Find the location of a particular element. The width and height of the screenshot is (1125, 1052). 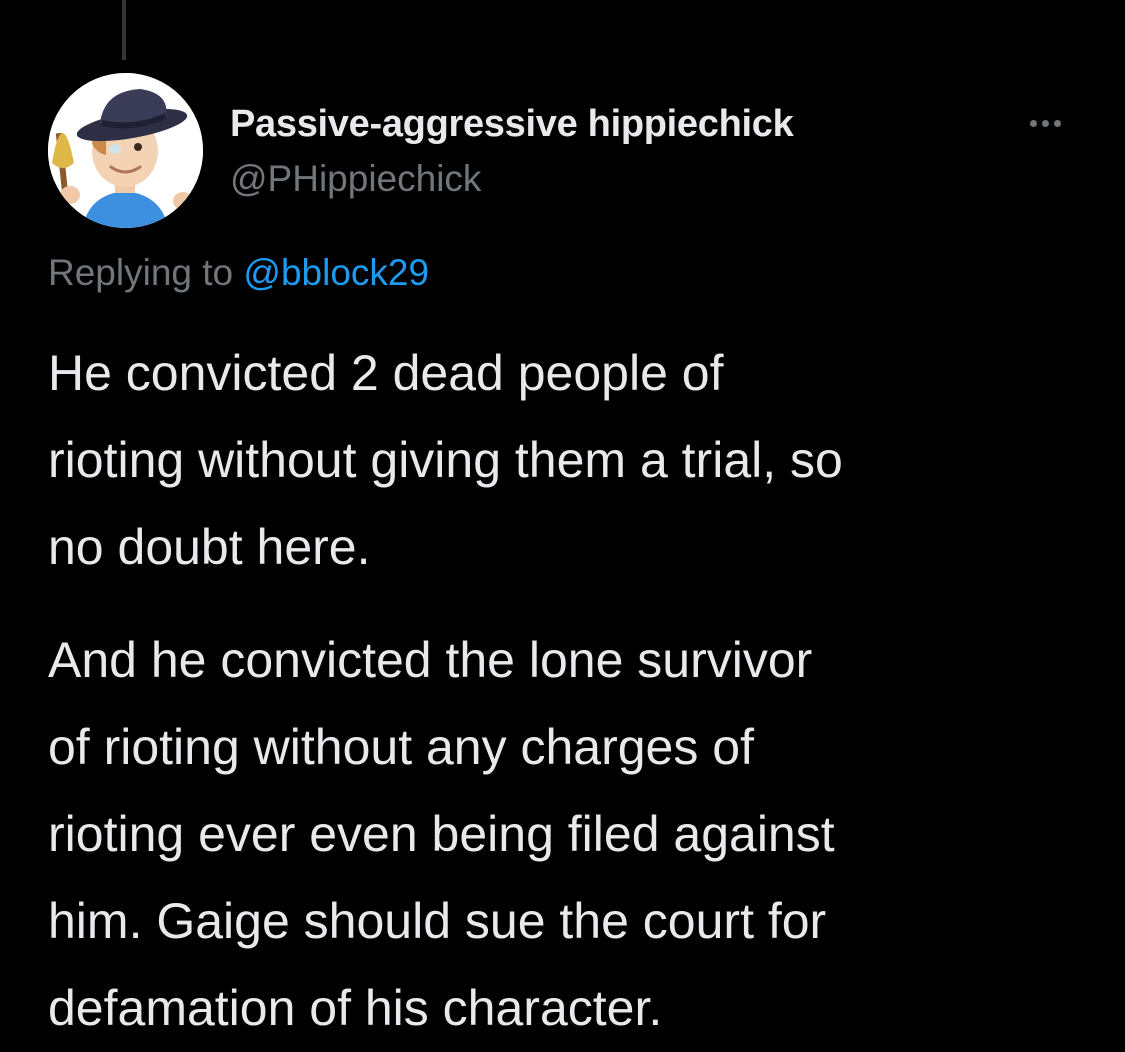

reply-context: Replying to @bblock29 is located at coordinates (238, 273).